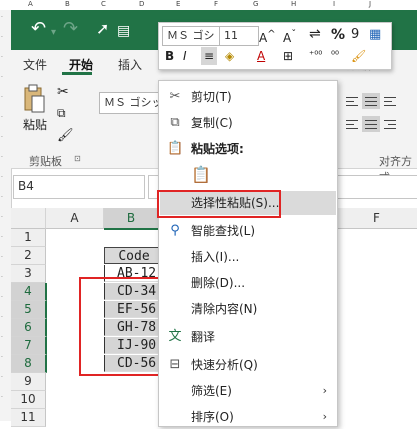 The width and height of the screenshot is (417, 429). Describe the element at coordinates (28, 418) in the screenshot. I see `row-header: 11` at that location.